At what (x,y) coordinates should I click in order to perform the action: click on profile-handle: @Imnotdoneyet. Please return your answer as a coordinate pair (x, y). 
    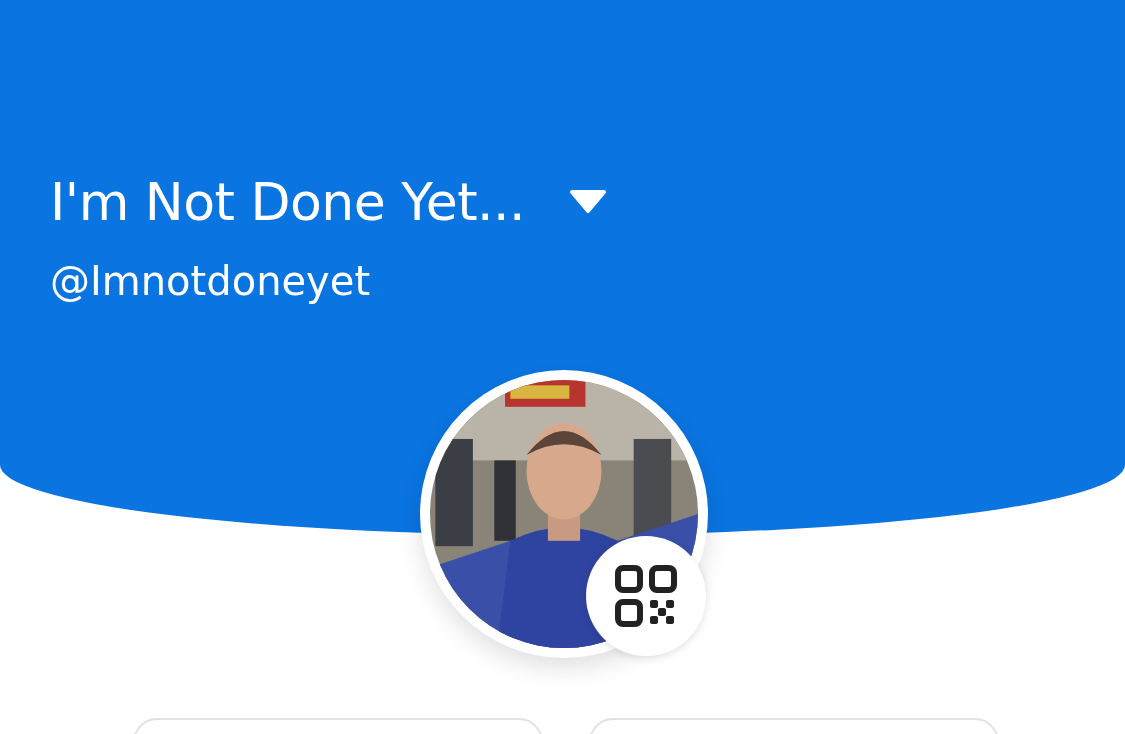
    Looking at the image, I should click on (210, 281).